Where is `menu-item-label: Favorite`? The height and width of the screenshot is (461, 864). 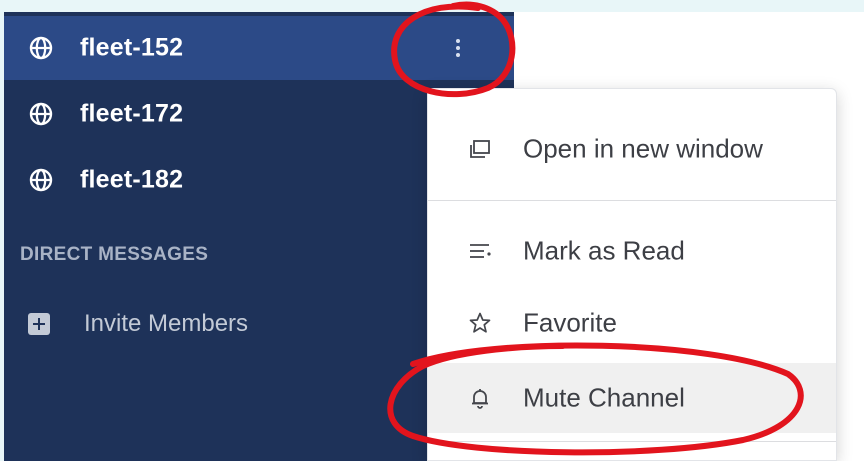
menu-item-label: Favorite is located at coordinates (570, 322).